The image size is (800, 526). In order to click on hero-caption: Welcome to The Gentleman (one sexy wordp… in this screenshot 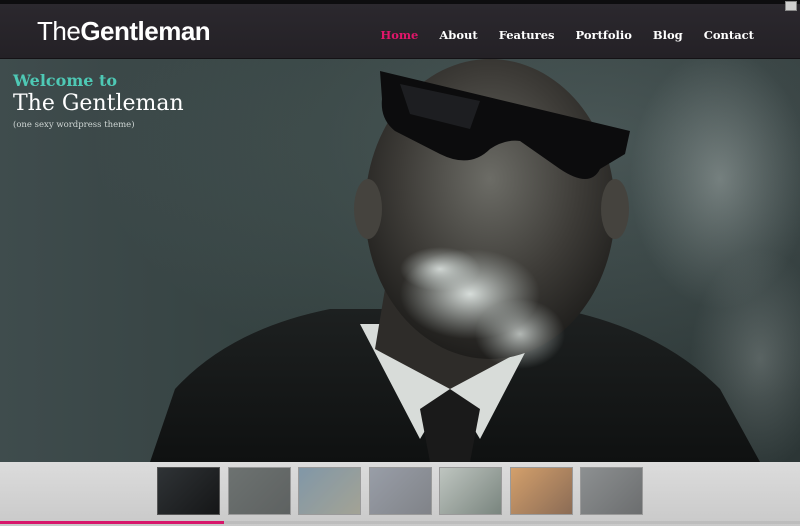, I will do `click(98, 102)`.